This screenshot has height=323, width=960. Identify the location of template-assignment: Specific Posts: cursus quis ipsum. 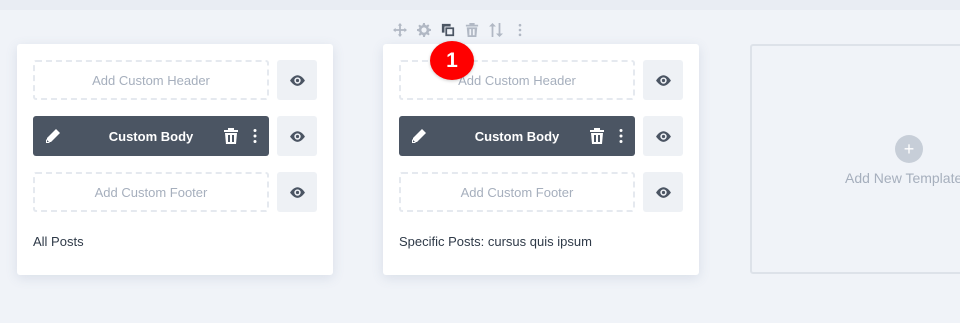
(495, 241).